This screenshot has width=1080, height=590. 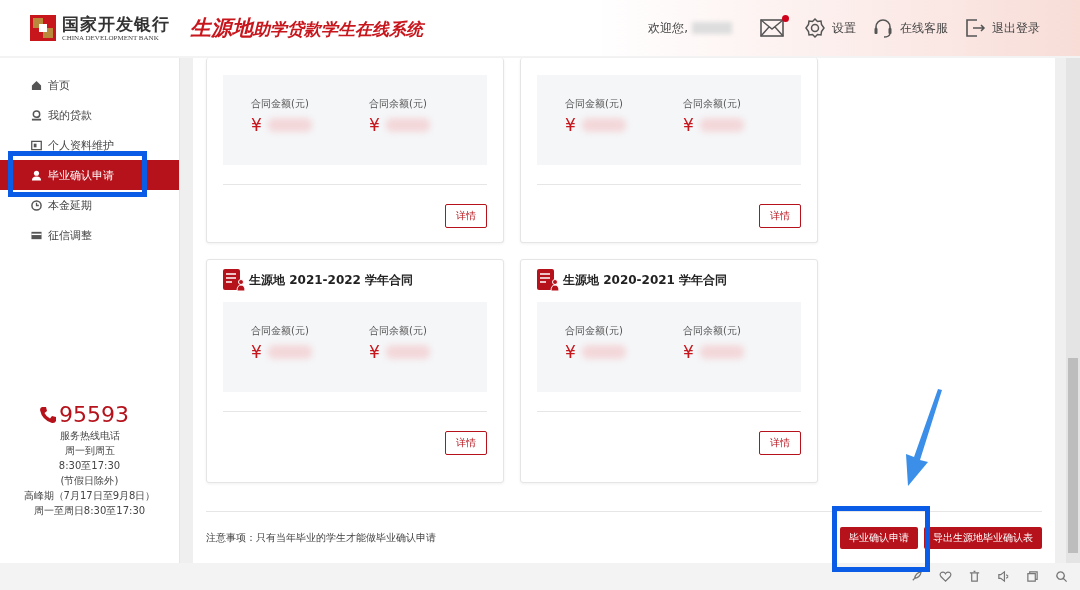 I want to click on coin-icon, so click(x=36, y=115).